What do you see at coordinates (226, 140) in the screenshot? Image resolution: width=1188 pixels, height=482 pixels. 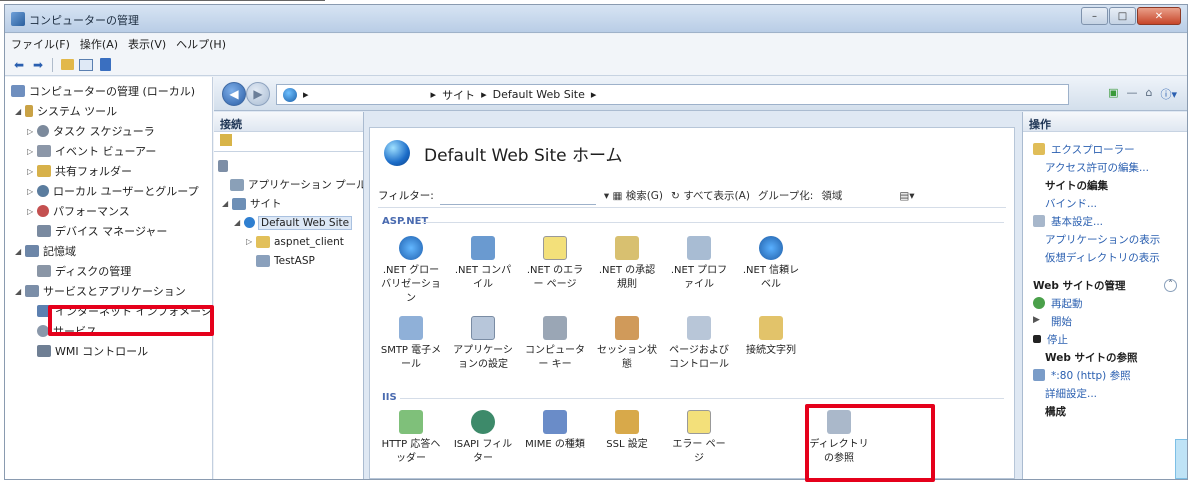 I see `connect-icon` at bounding box center [226, 140].